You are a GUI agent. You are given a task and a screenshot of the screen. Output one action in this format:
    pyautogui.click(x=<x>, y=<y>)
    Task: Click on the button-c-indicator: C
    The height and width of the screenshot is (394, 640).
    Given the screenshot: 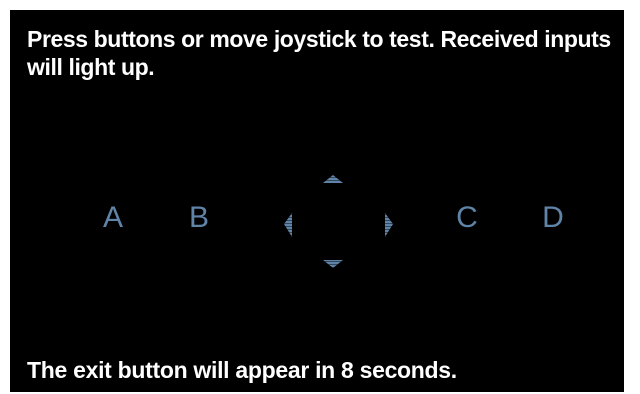 What is the action you would take?
    pyautogui.click(x=467, y=217)
    